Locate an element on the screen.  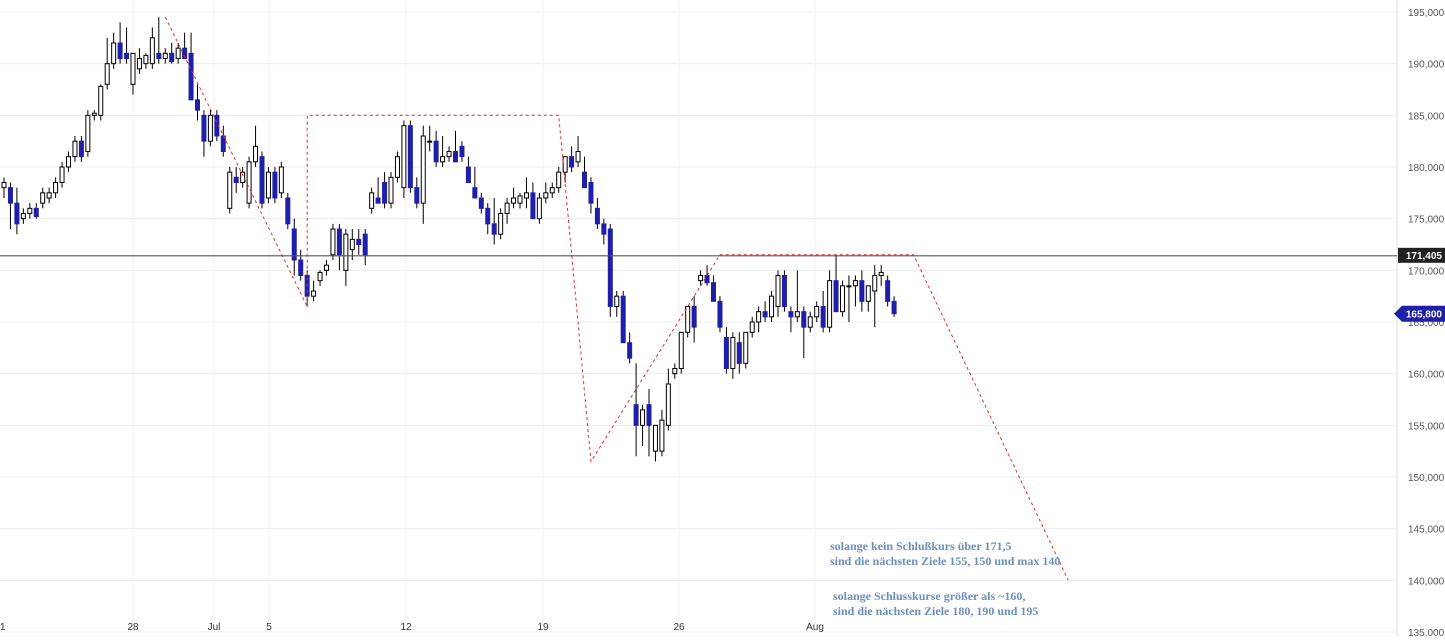
y-tick-label: 195,000 is located at coordinates (1426, 13).